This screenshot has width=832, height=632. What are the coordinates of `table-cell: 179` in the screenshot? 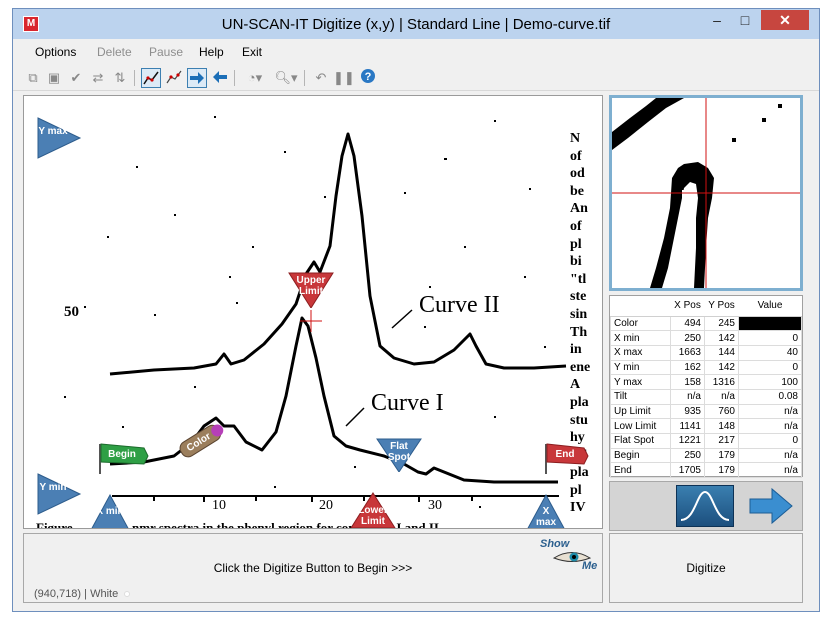 It's located at (721, 470).